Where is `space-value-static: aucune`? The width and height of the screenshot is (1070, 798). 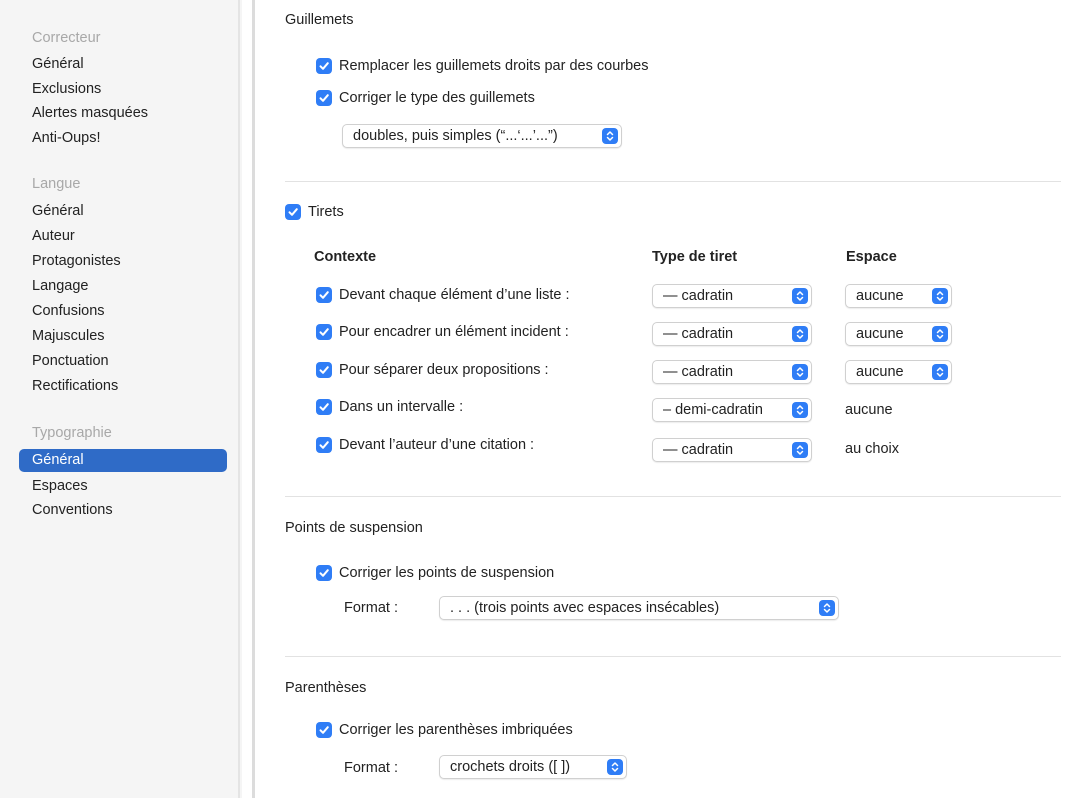 space-value-static: aucune is located at coordinates (869, 410).